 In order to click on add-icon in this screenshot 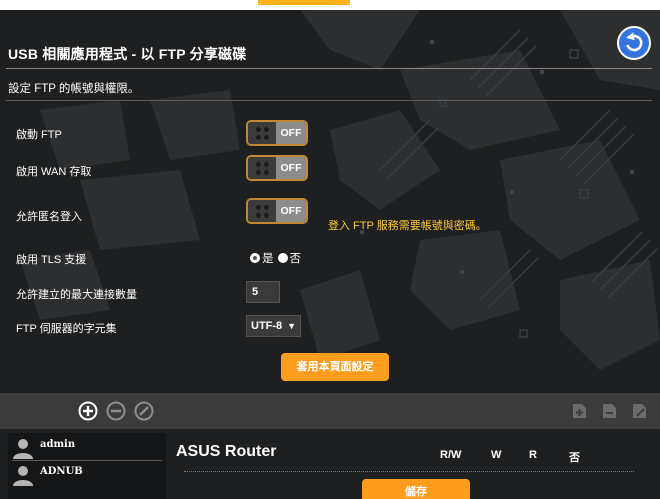, I will do `click(88, 411)`.